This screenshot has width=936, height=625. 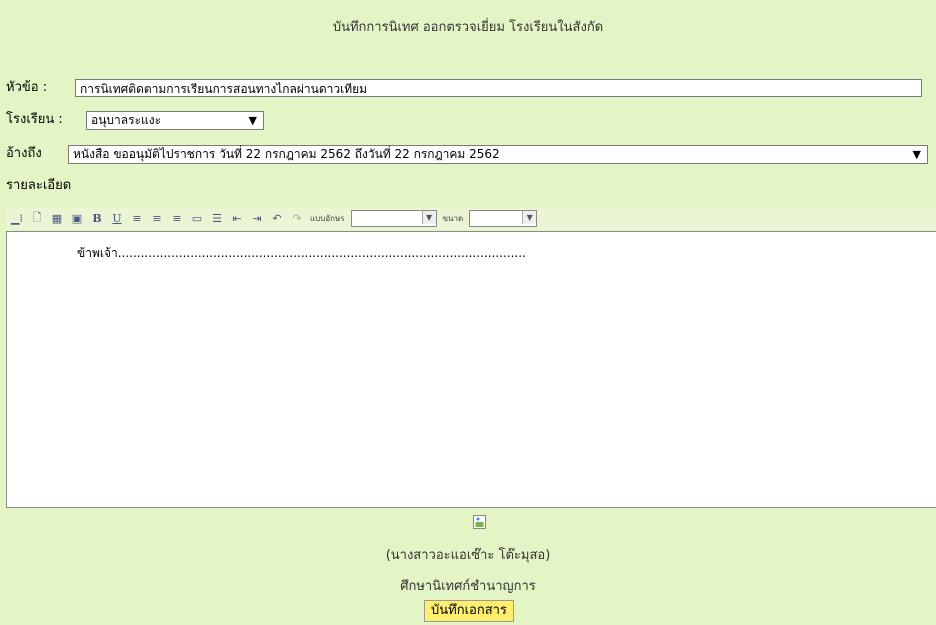 I want to click on reference-label: อ้างถึง, so click(x=24, y=153).